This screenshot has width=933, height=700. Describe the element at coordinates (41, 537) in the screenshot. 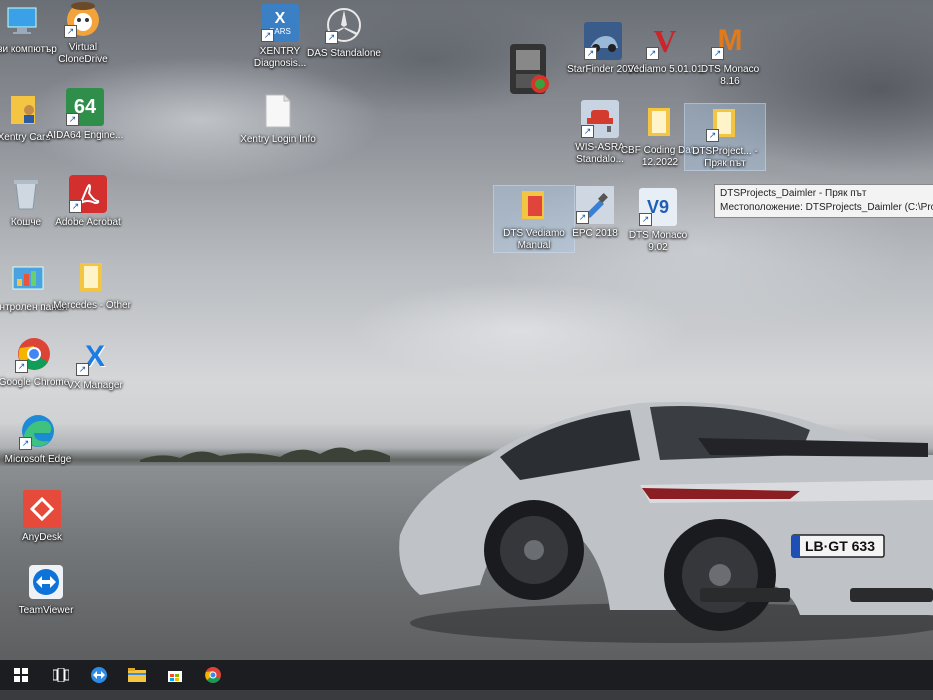

I see `icon-label: AnyDesk` at that location.